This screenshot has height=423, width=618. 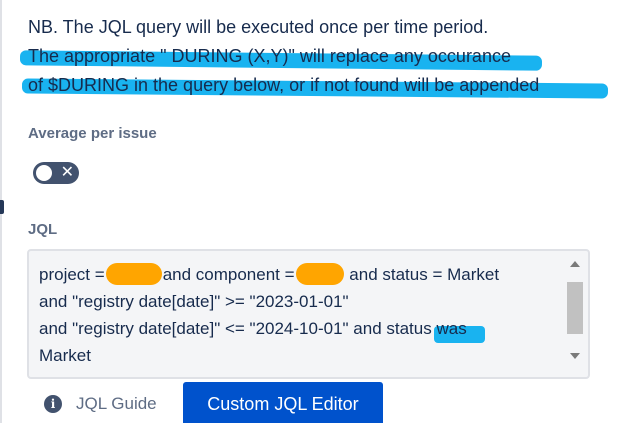 What do you see at coordinates (65, 355) in the screenshot?
I see `jql-line-4: Market` at bounding box center [65, 355].